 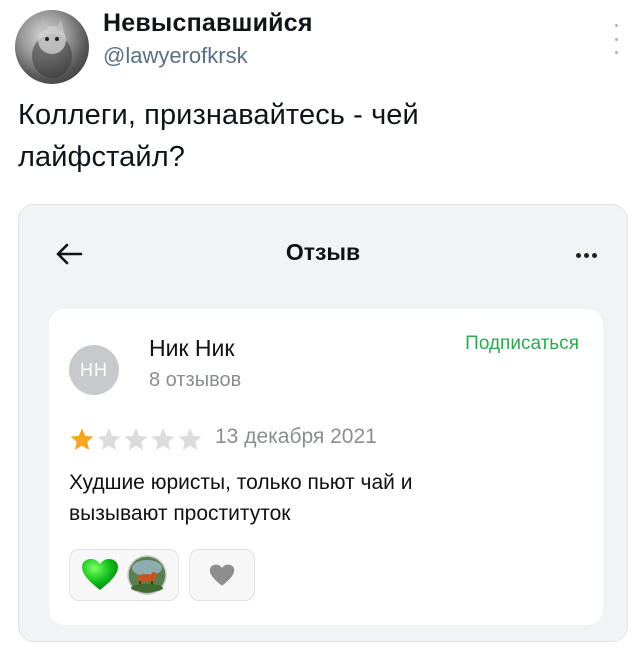 I want to click on reviewer-review-count: 8 отзывов, so click(x=195, y=380).